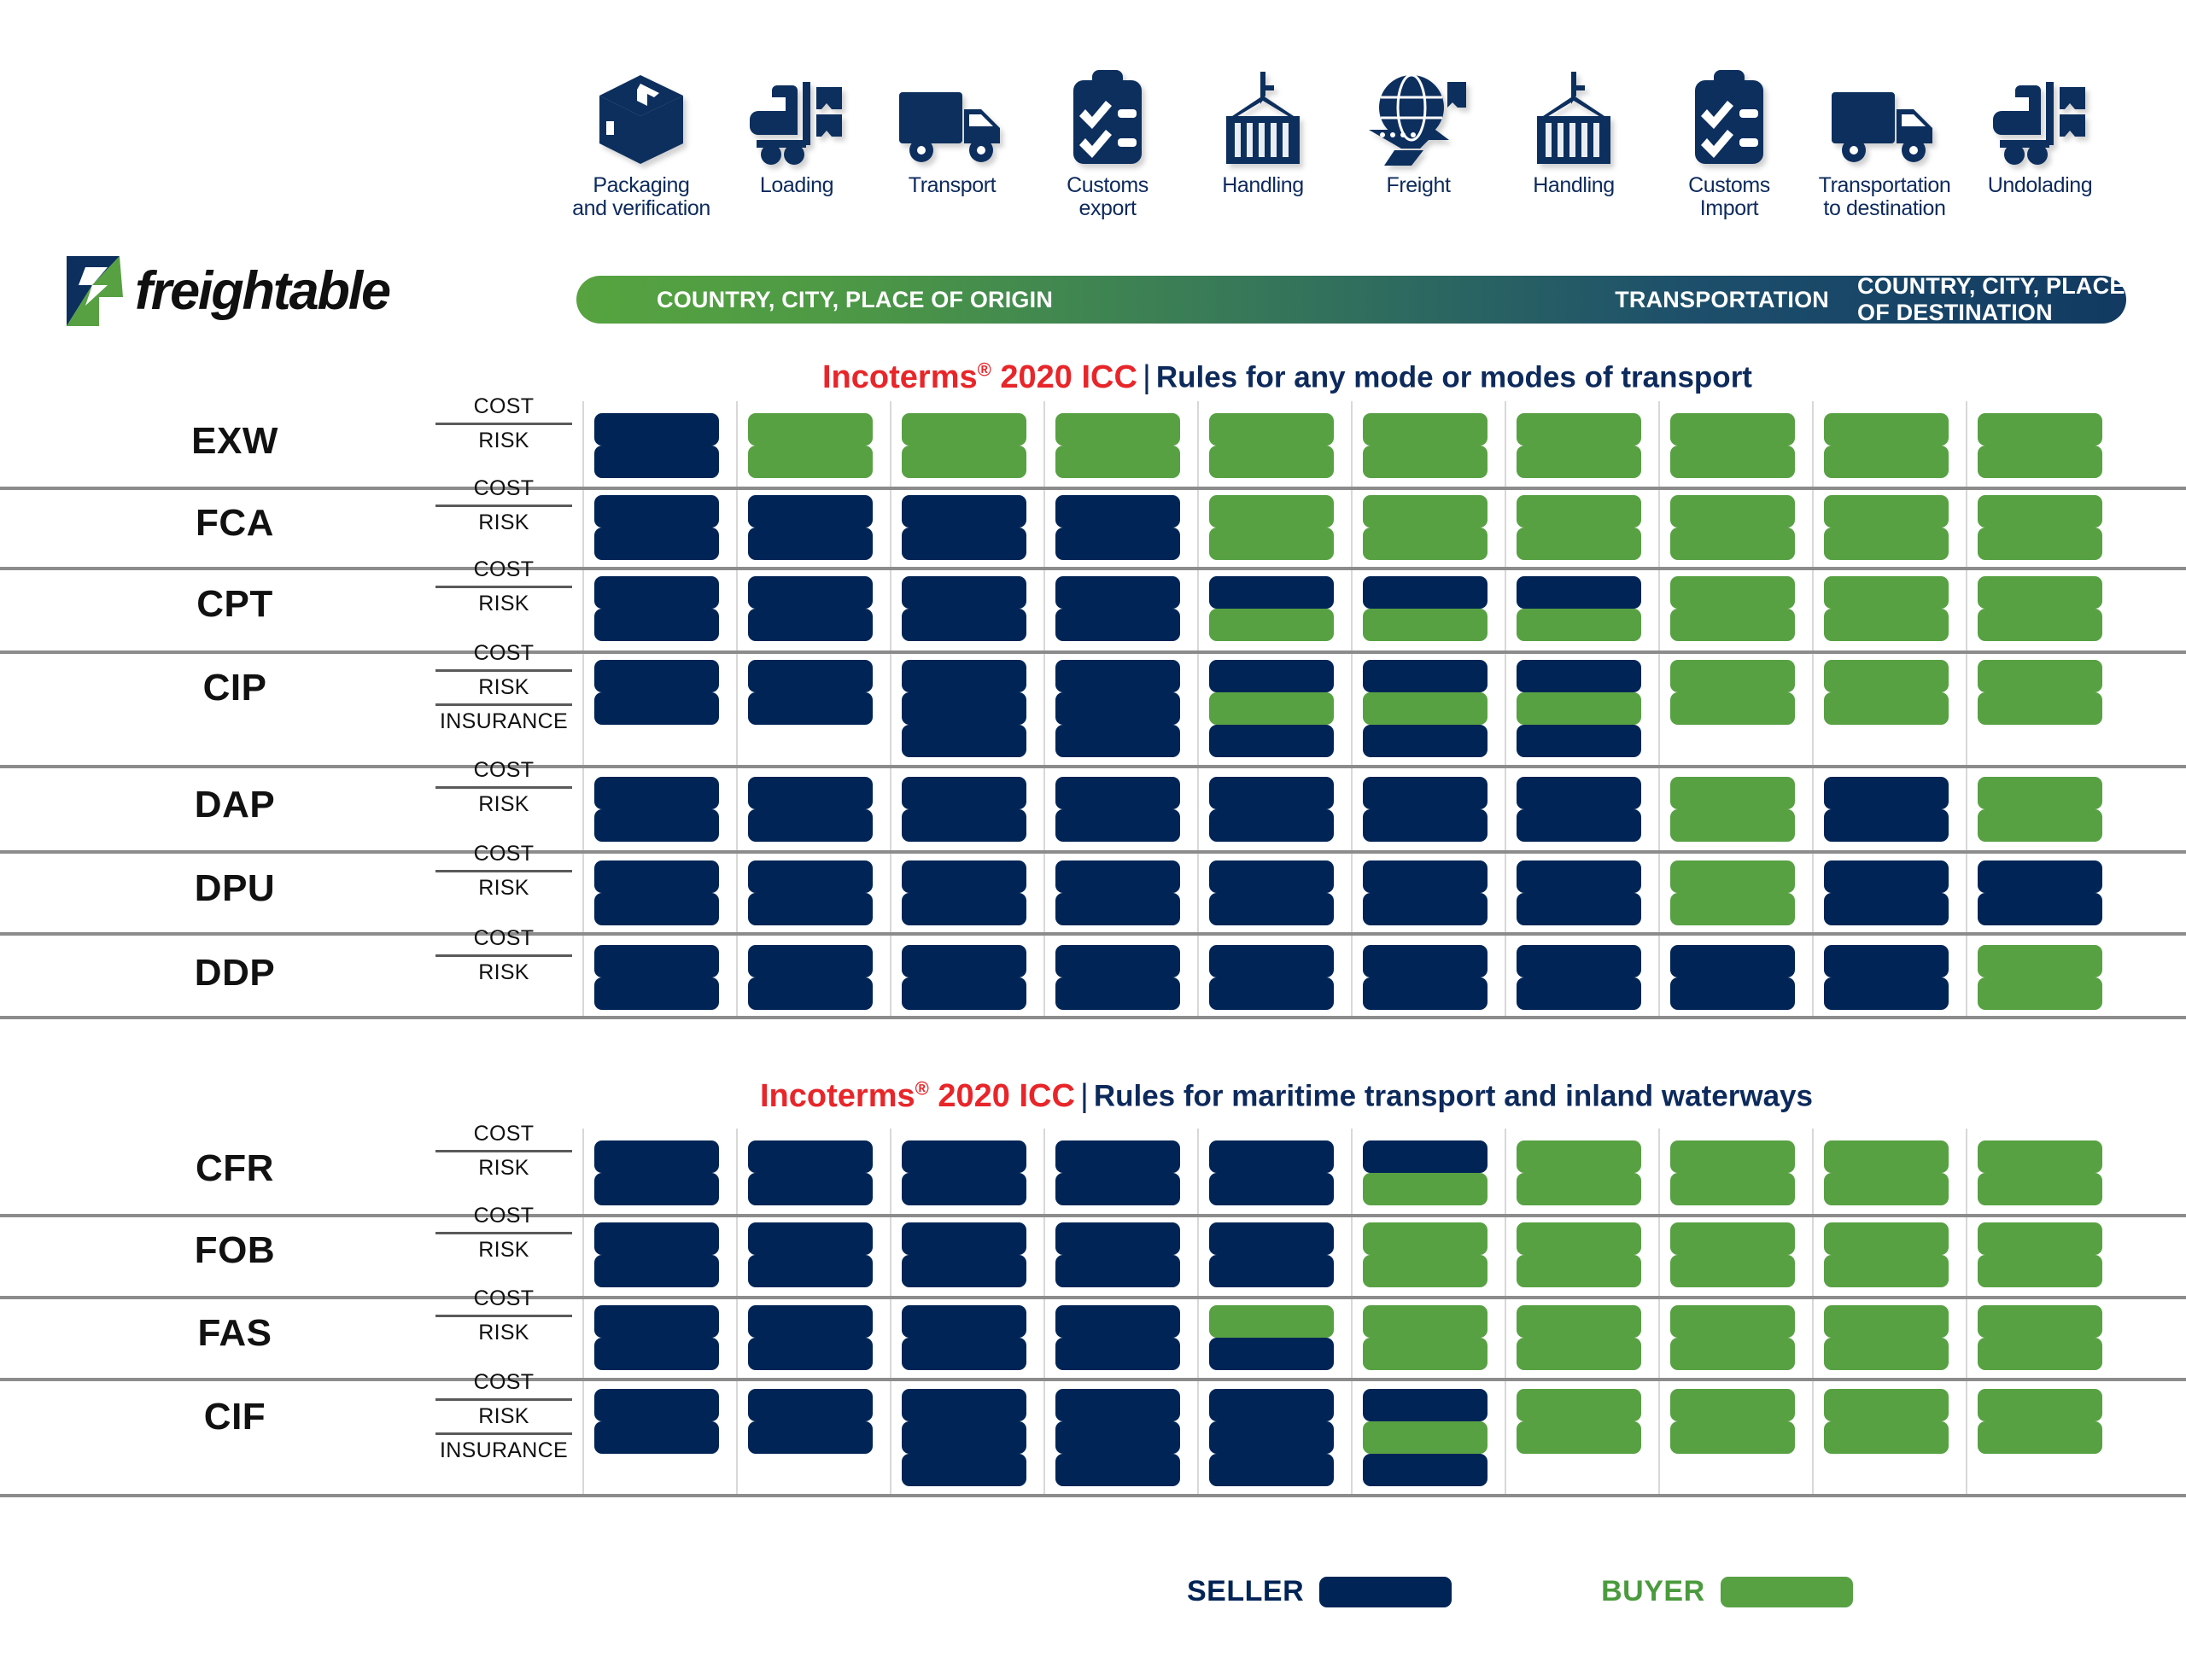  Describe the element at coordinates (235, 804) in the screenshot. I see `incoterm-code-dap: DAP` at that location.